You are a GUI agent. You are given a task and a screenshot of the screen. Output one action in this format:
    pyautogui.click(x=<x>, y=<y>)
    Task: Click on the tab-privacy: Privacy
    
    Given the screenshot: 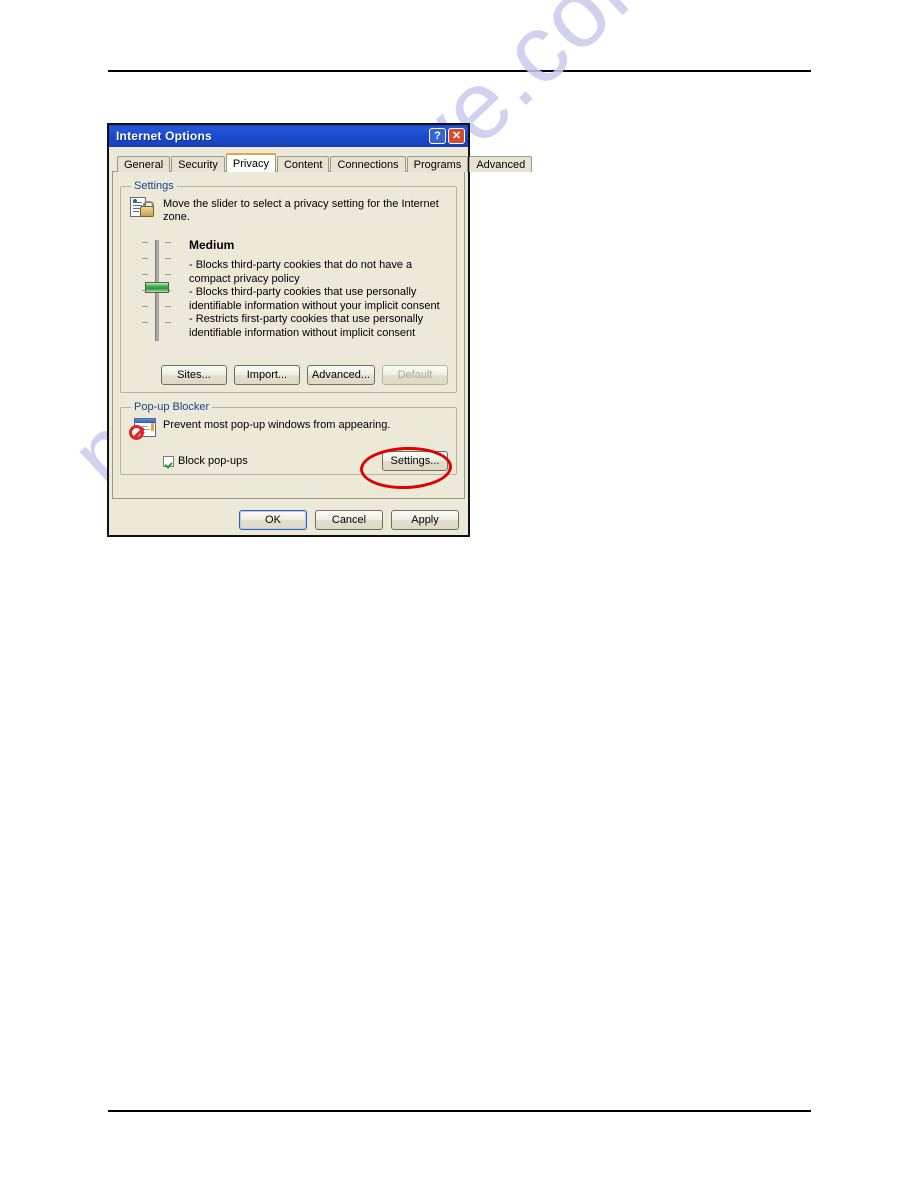 What is the action you would take?
    pyautogui.click(x=250, y=162)
    